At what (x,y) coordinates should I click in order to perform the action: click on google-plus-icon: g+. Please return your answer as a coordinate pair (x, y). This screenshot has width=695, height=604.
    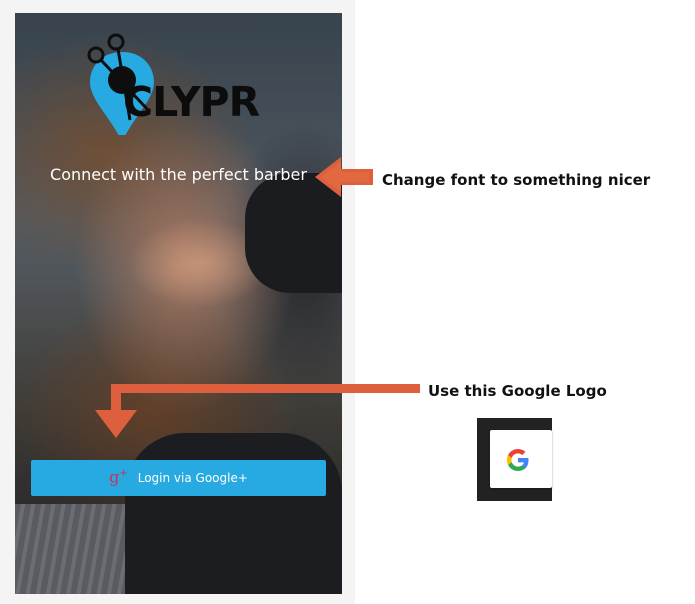
    Looking at the image, I should click on (118, 477).